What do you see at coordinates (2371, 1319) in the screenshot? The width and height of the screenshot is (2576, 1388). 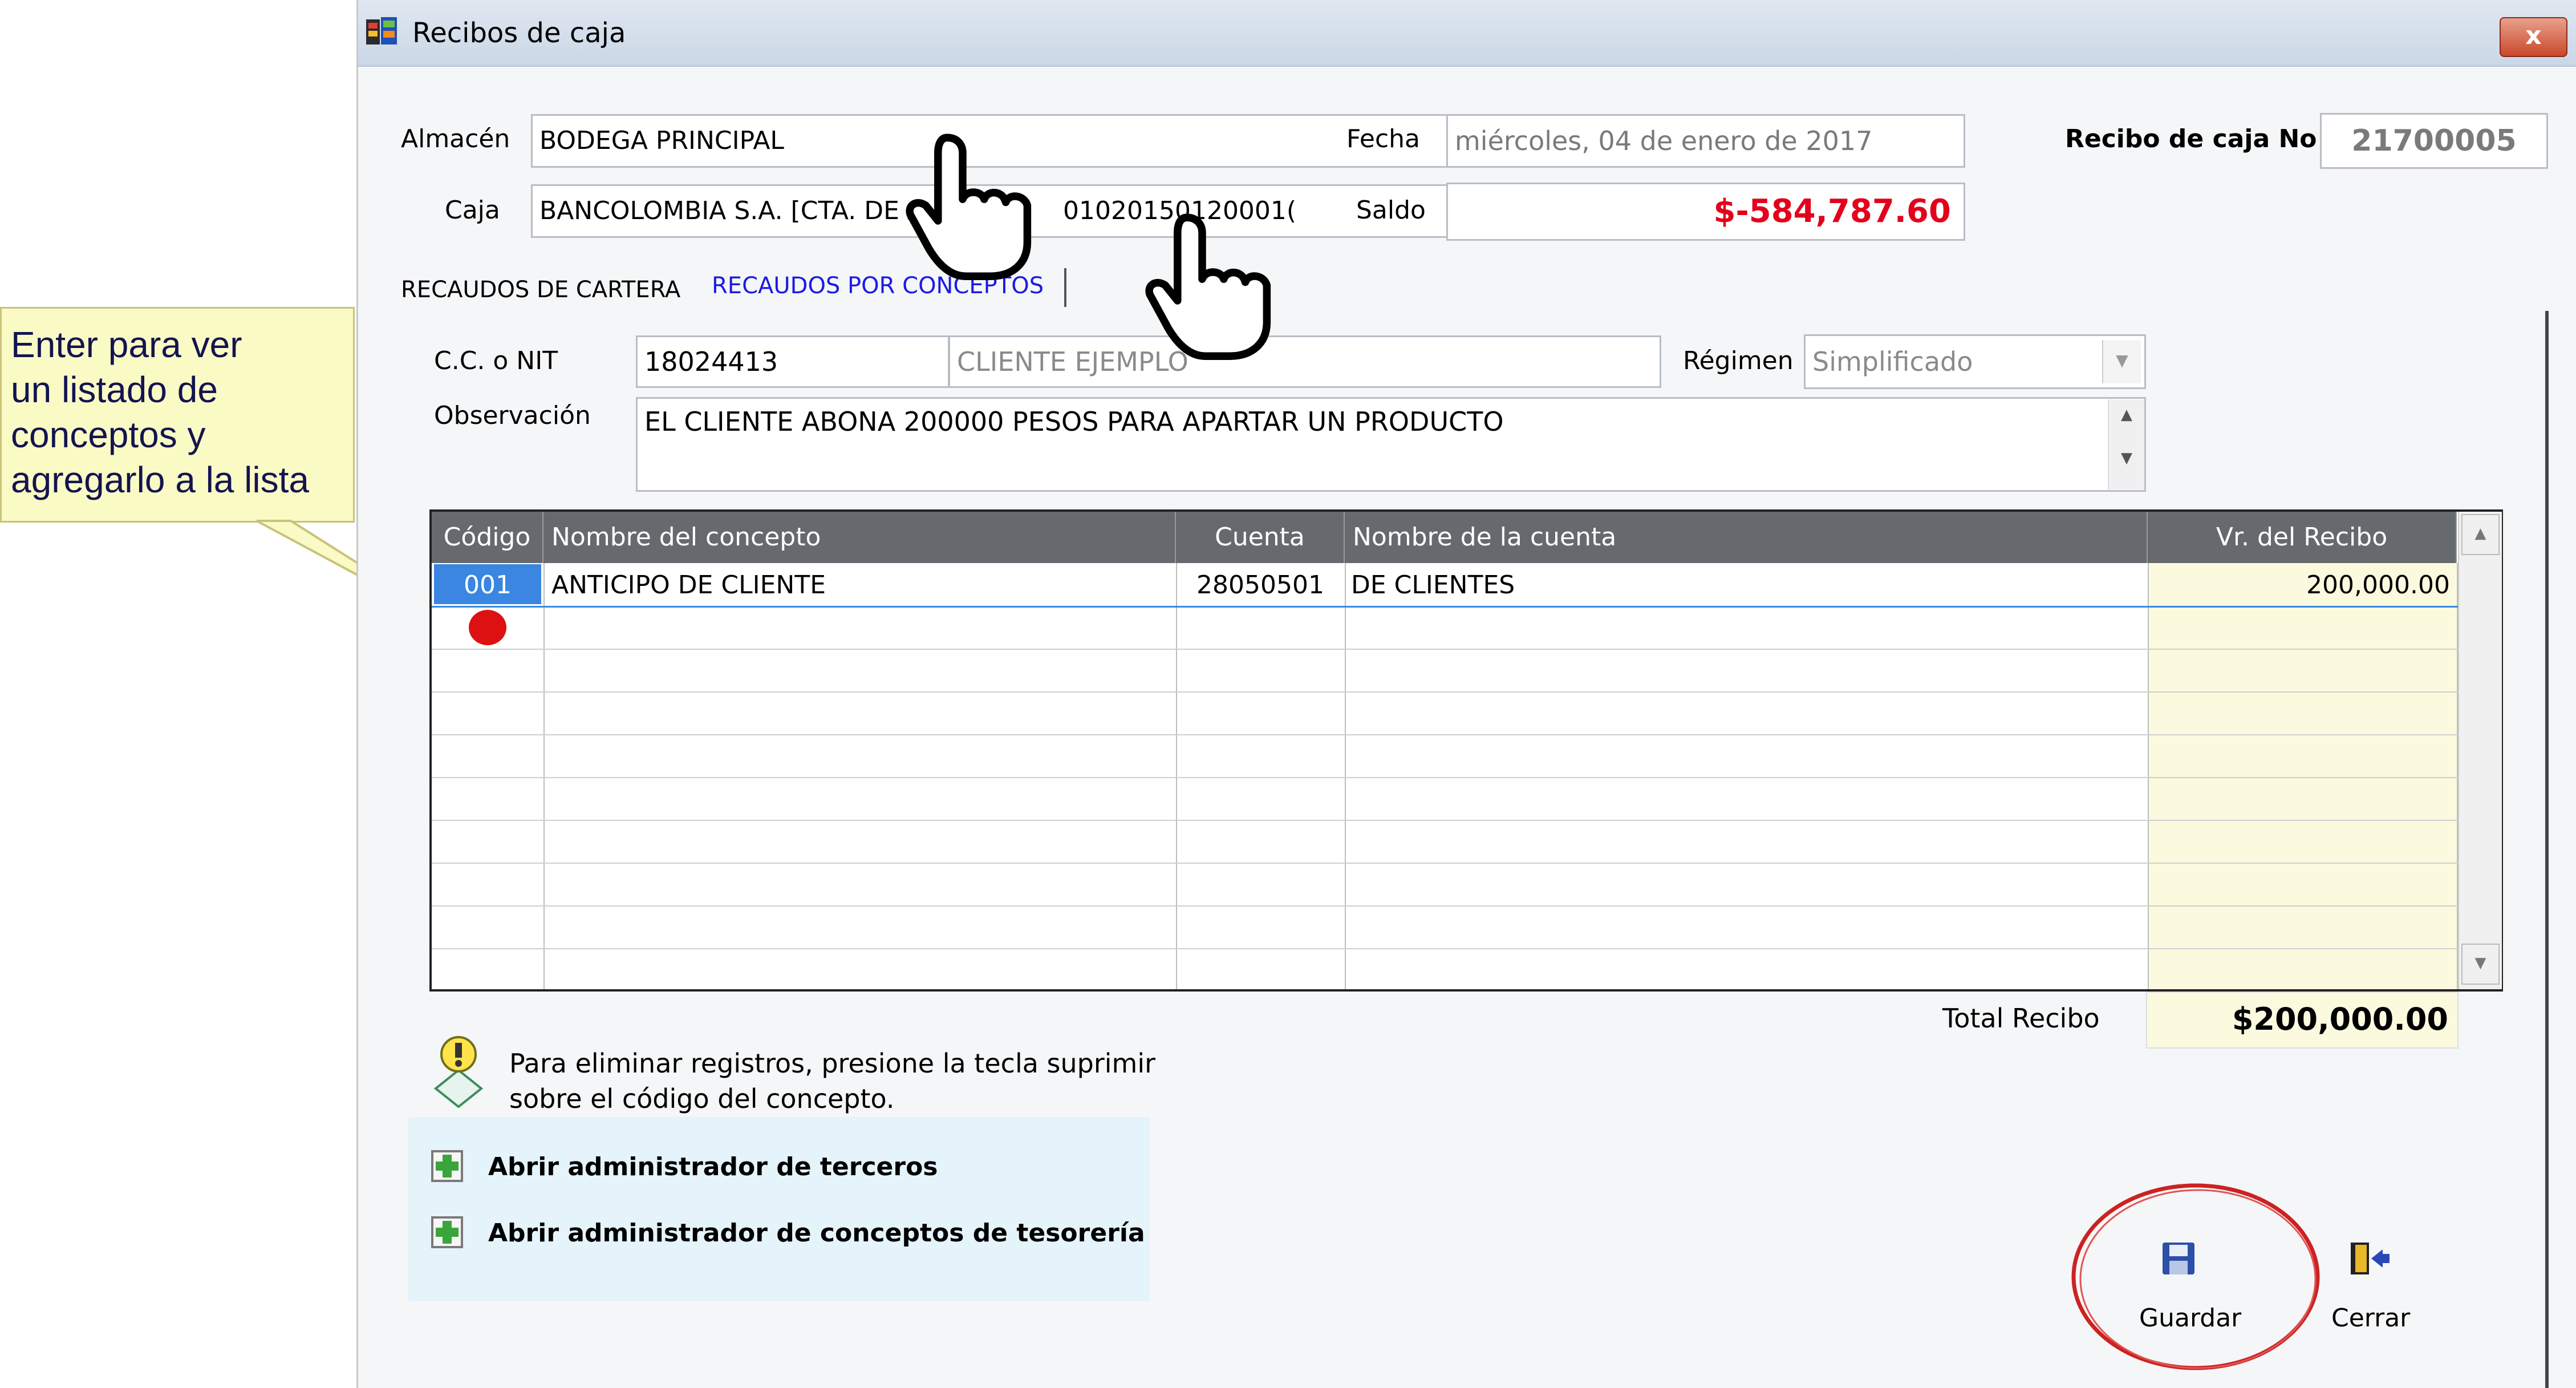 I see `cerrar-label: Cerrar` at bounding box center [2371, 1319].